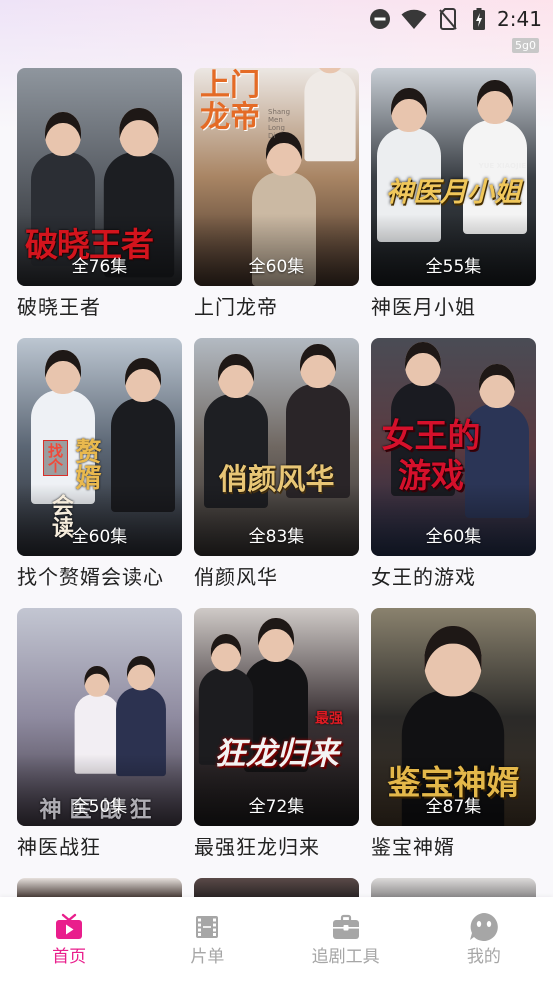 The width and height of the screenshot is (553, 983). I want to click on drama-poster: 狂龙归来 最强全72集, so click(276, 717).